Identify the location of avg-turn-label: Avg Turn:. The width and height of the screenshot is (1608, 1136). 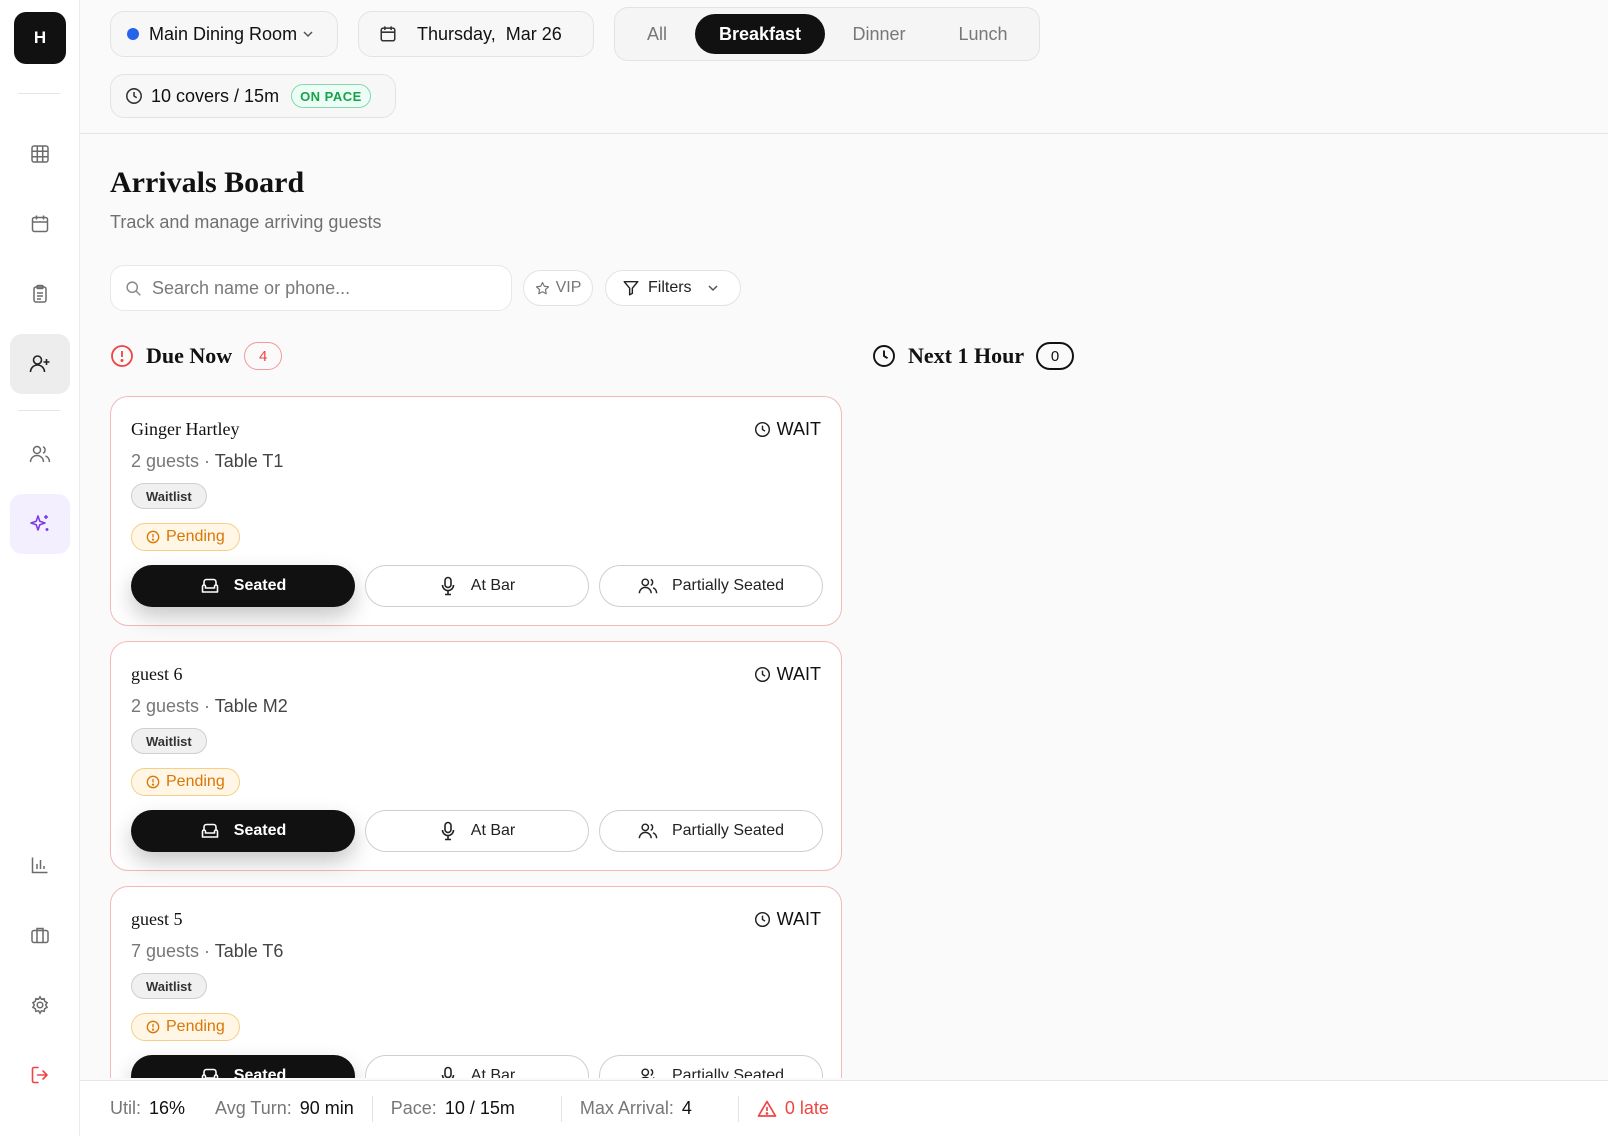
(253, 1108).